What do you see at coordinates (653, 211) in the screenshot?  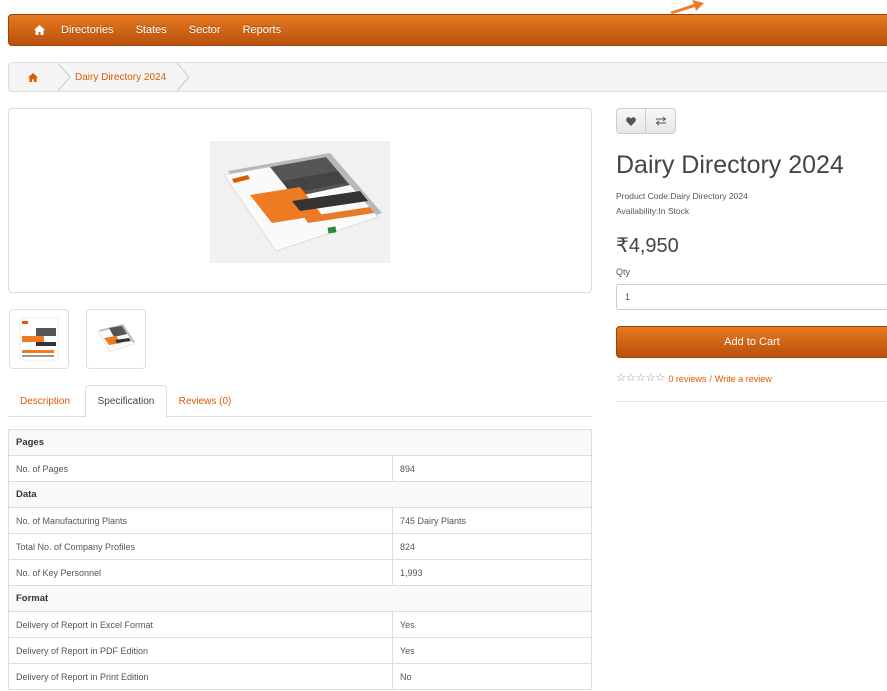 I see `product-availability: Availability:In Stock` at bounding box center [653, 211].